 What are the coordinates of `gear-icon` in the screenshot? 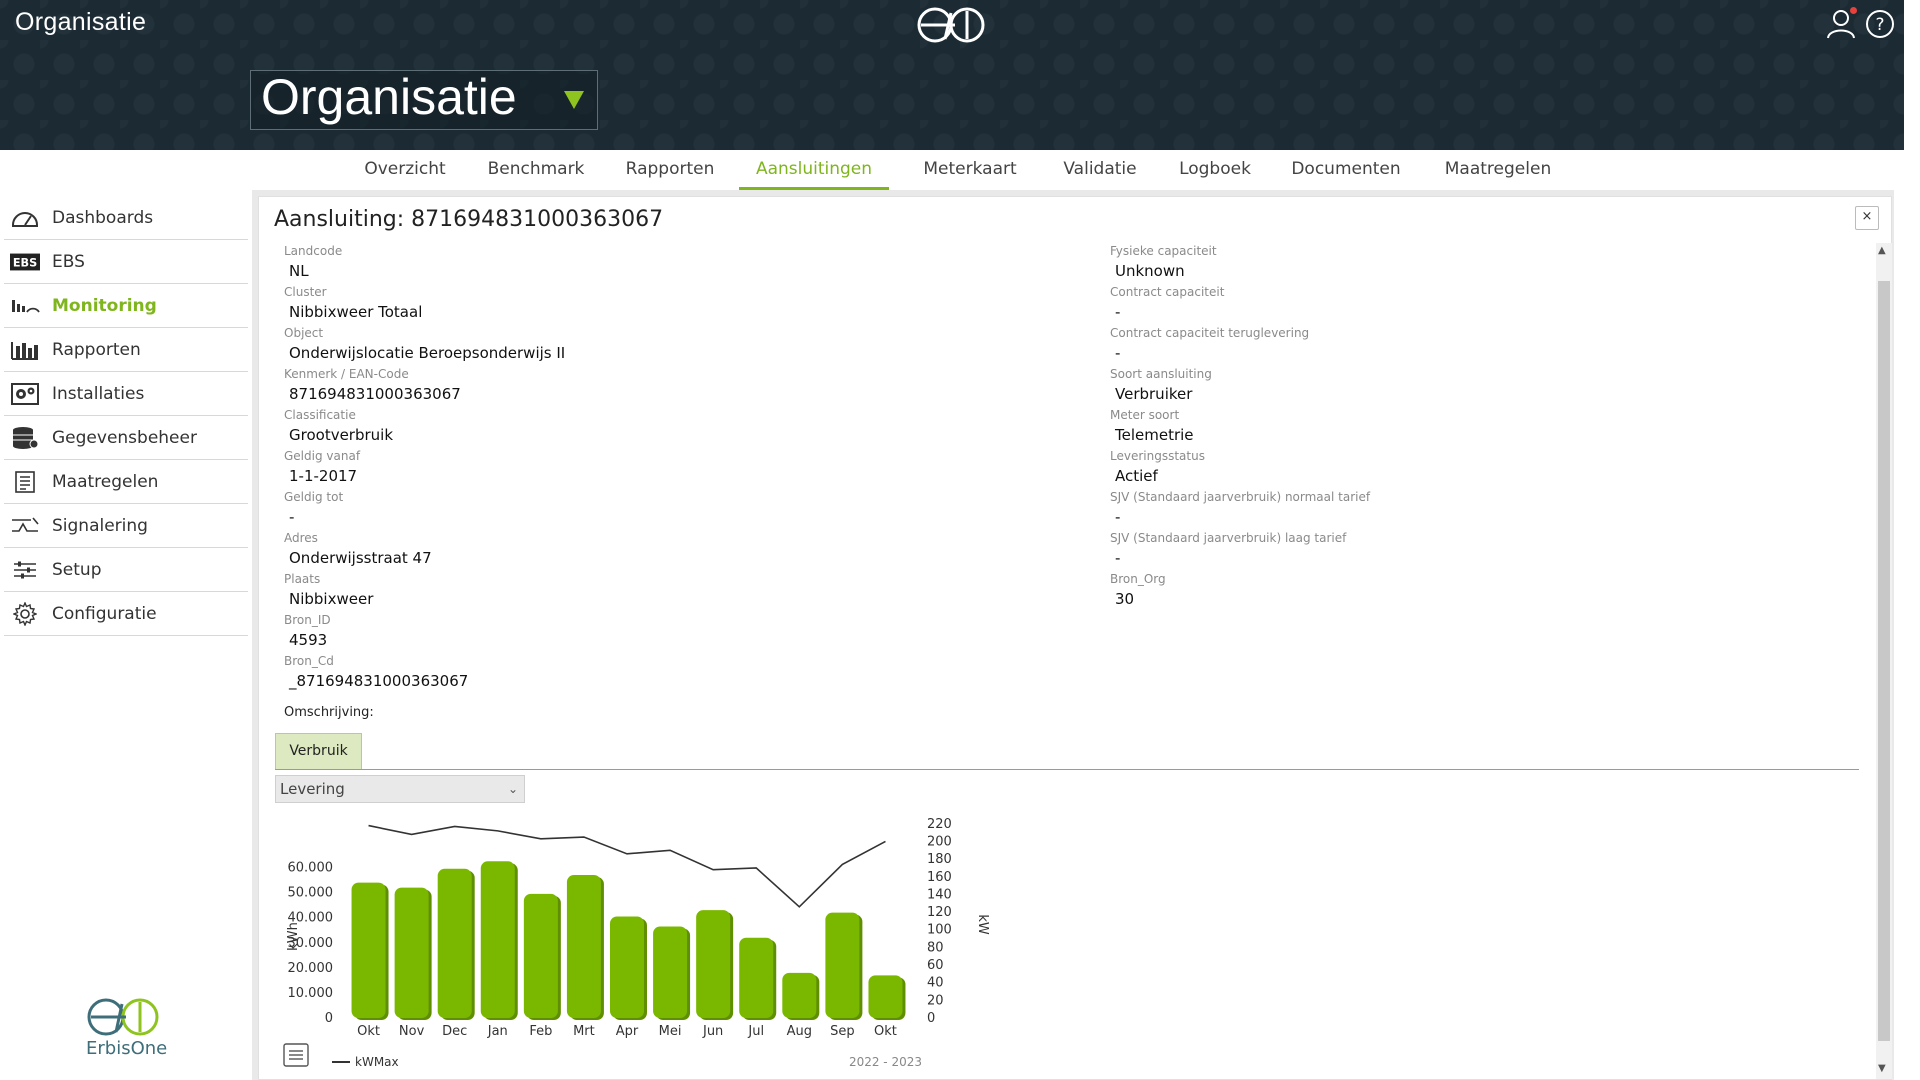 It's located at (25, 613).